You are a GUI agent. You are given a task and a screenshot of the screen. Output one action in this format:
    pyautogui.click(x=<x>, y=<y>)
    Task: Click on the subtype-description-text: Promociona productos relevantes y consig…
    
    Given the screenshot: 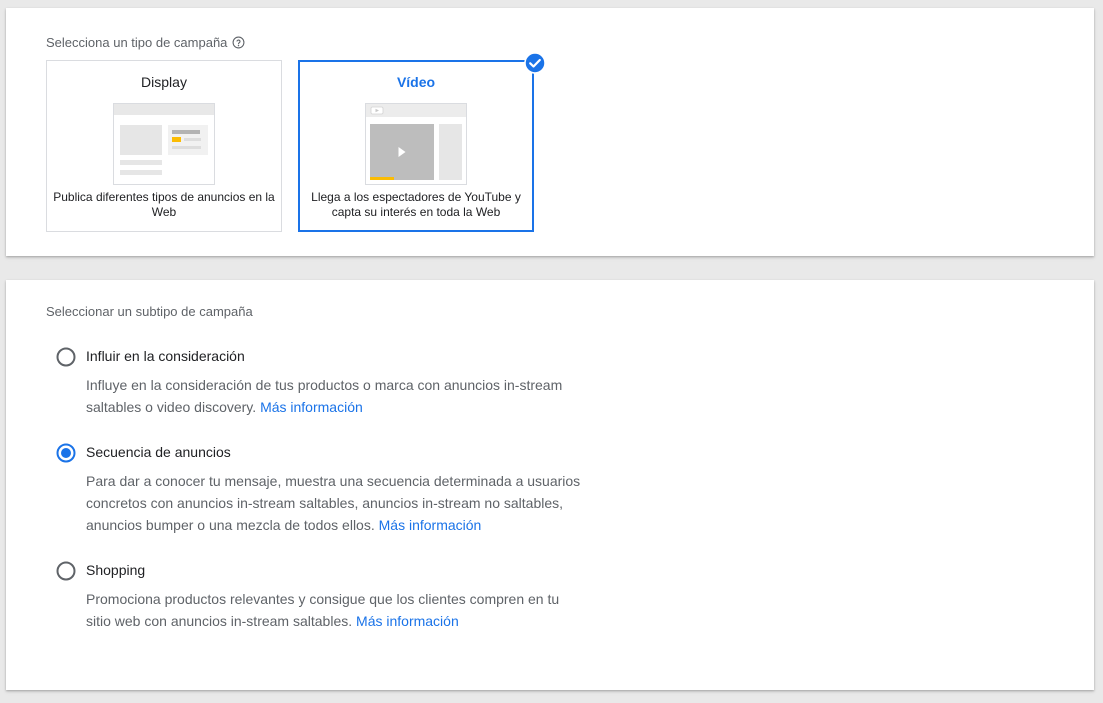 What is the action you would take?
    pyautogui.click(x=323, y=610)
    